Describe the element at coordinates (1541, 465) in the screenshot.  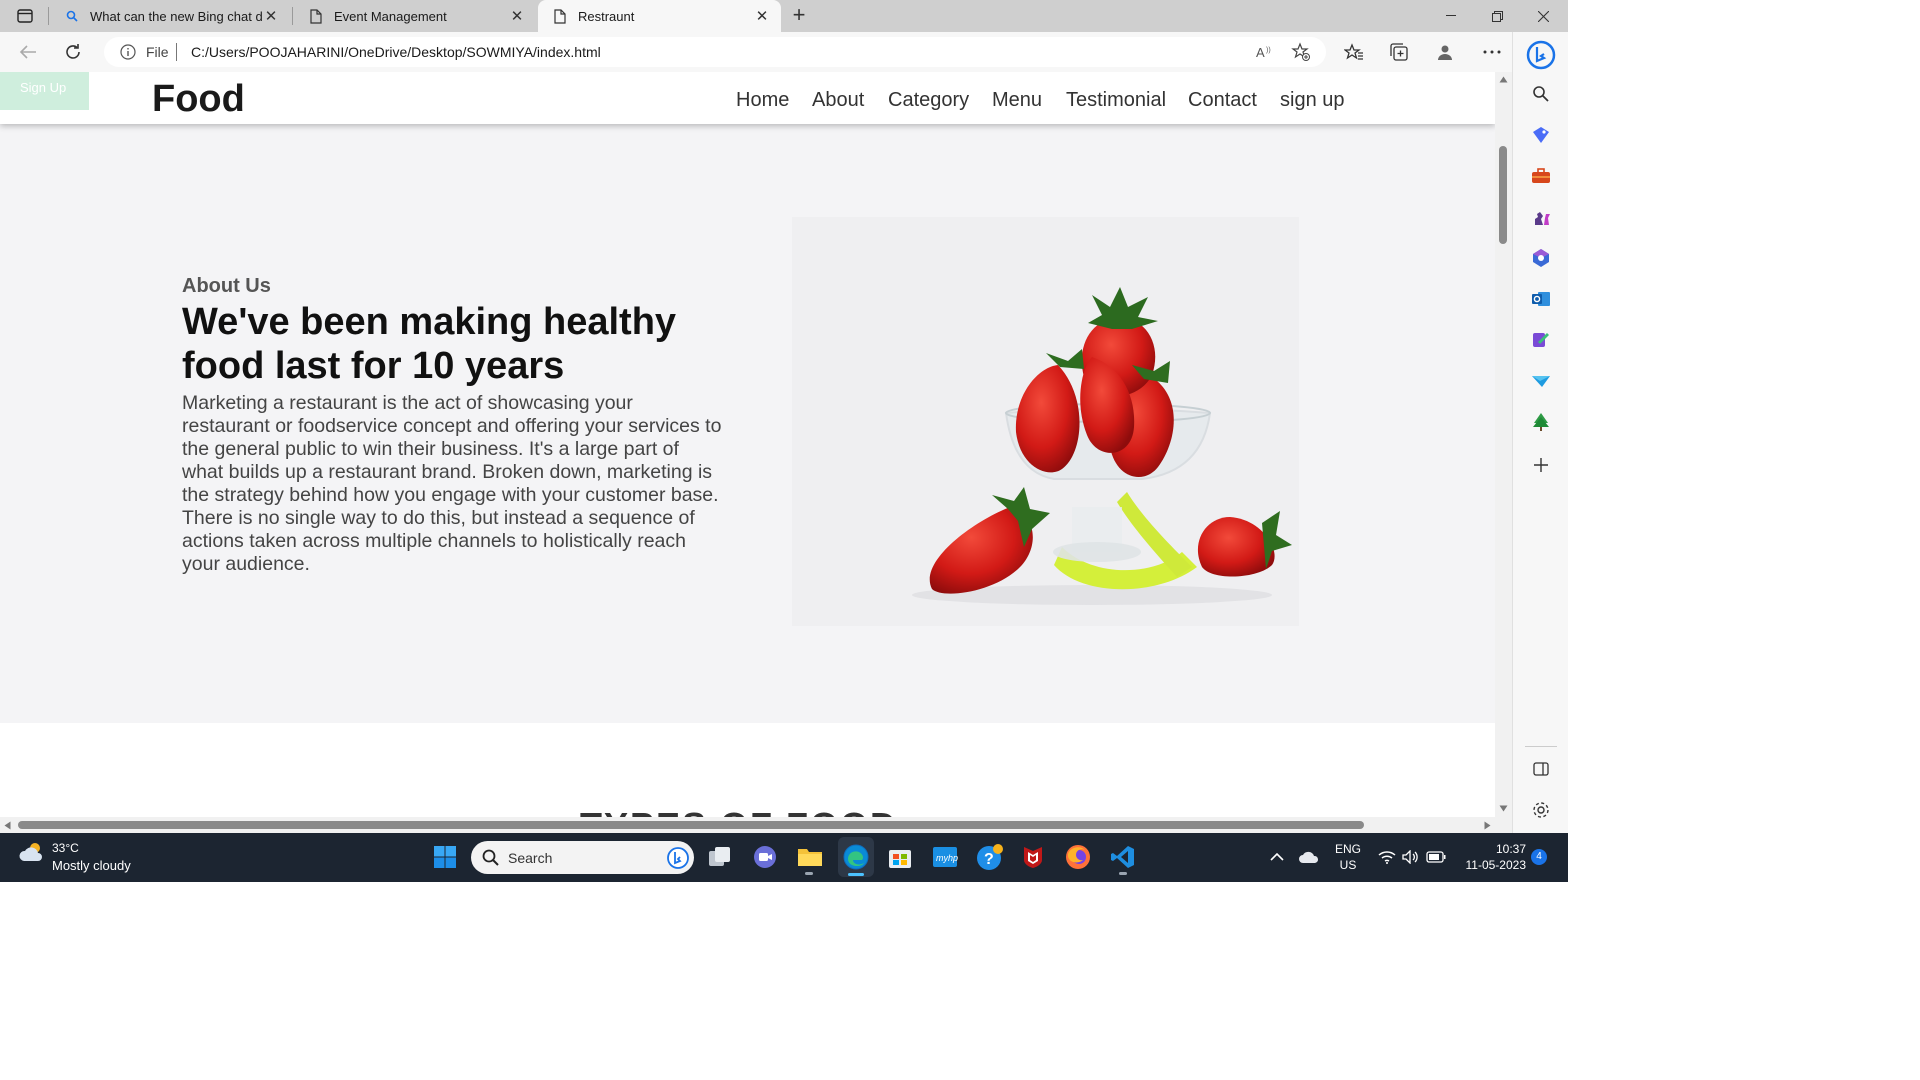
I see `add-sidebar-app-icon` at that location.